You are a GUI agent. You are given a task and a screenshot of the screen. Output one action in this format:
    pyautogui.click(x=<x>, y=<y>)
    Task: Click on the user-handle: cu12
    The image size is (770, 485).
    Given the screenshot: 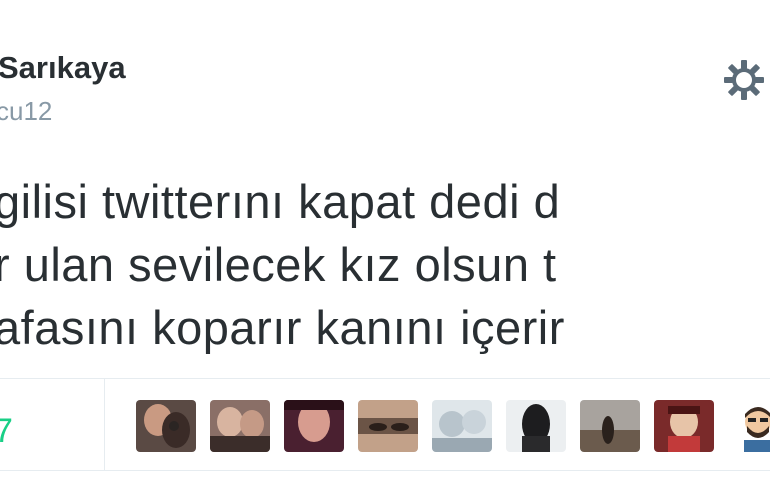 What is the action you would take?
    pyautogui.click(x=26, y=111)
    